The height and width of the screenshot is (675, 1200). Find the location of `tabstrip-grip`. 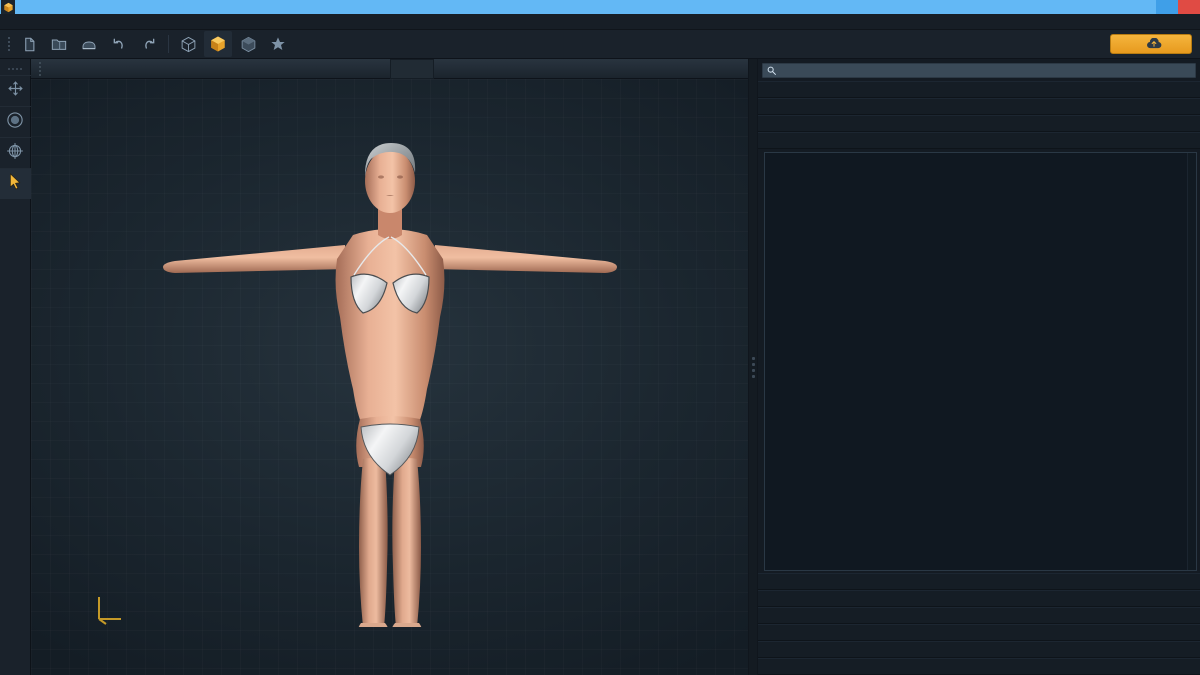

tabstrip-grip is located at coordinates (40, 68).